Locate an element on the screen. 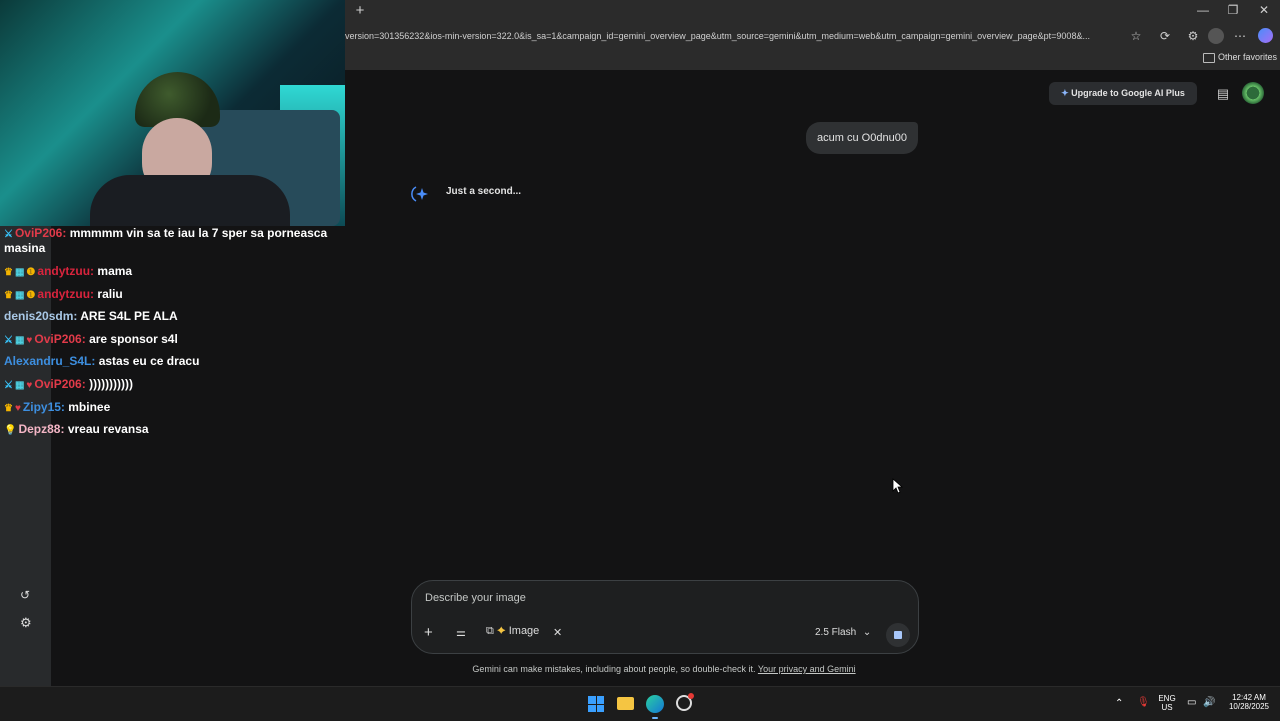 This screenshot has width=1280, height=721. chat-message: ⚔ ▦ ♥ OviP206: are sponsor s4l is located at coordinates (91, 339).